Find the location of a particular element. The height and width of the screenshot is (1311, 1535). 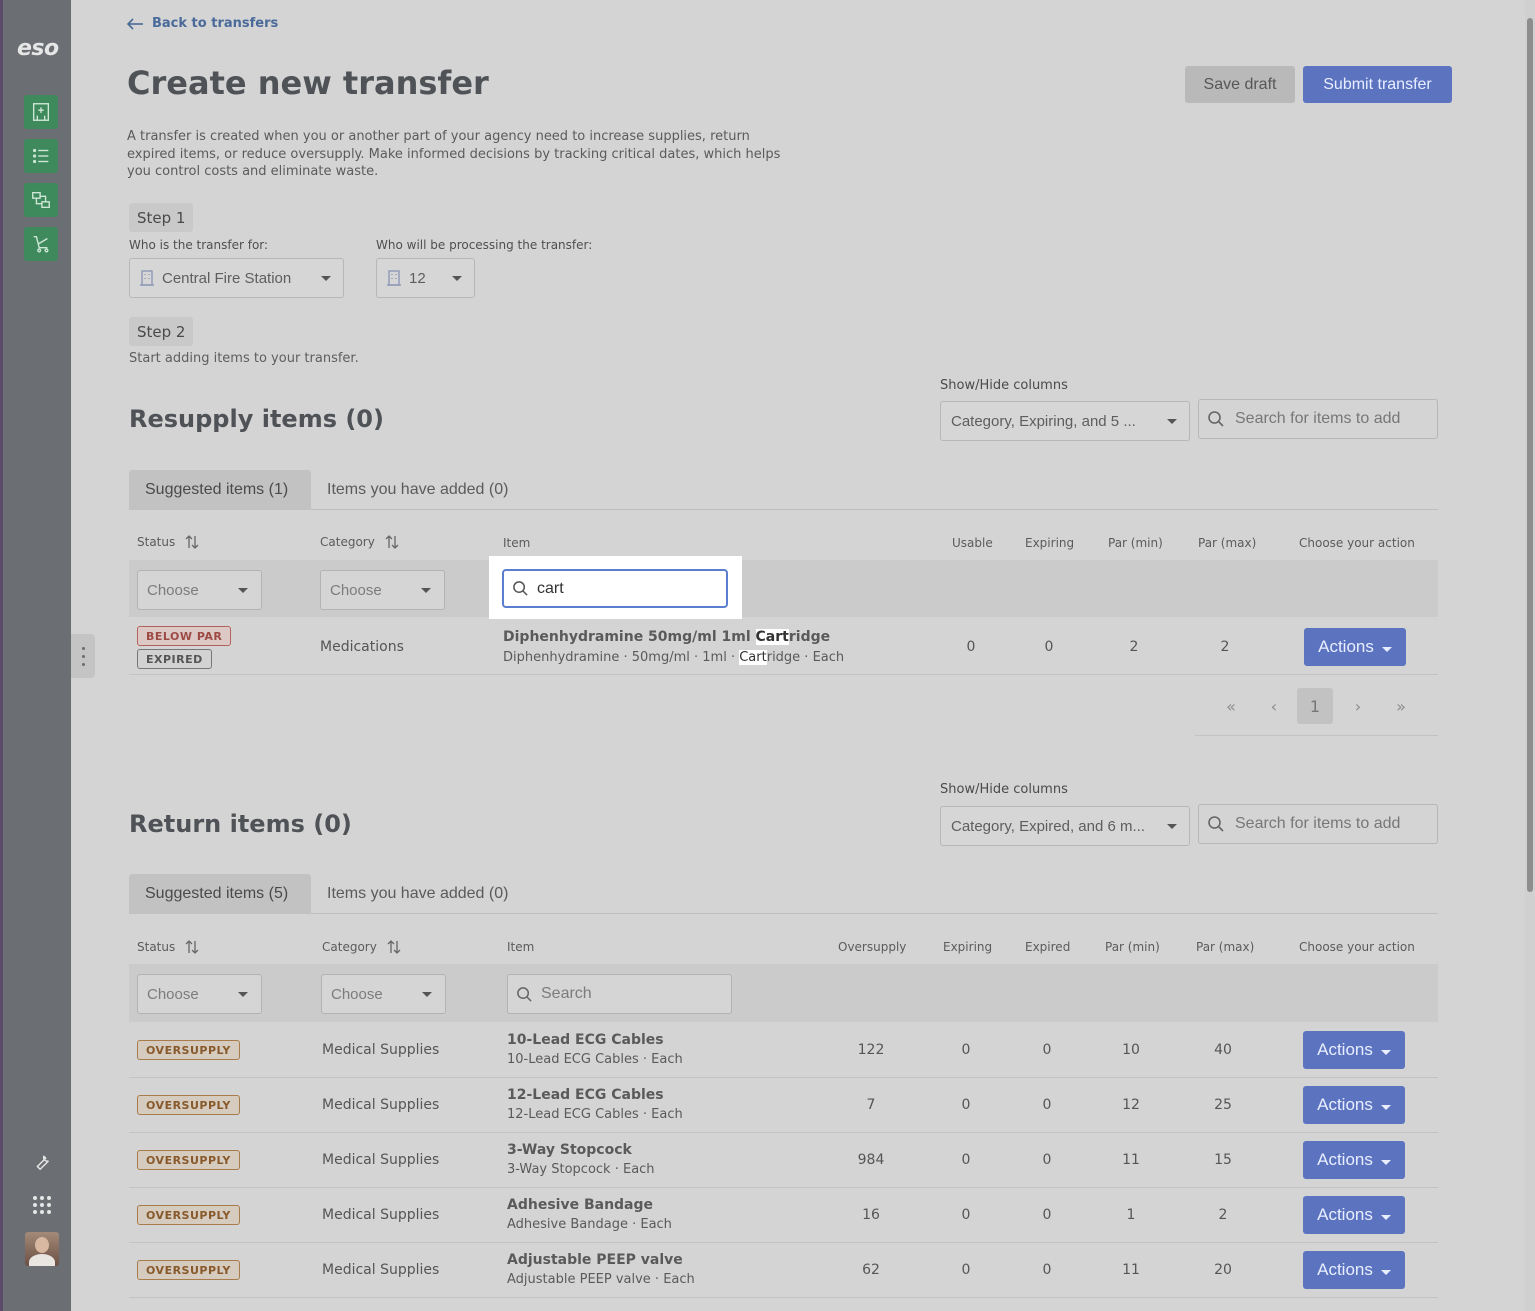

drawer-handle is located at coordinates (83, 656).